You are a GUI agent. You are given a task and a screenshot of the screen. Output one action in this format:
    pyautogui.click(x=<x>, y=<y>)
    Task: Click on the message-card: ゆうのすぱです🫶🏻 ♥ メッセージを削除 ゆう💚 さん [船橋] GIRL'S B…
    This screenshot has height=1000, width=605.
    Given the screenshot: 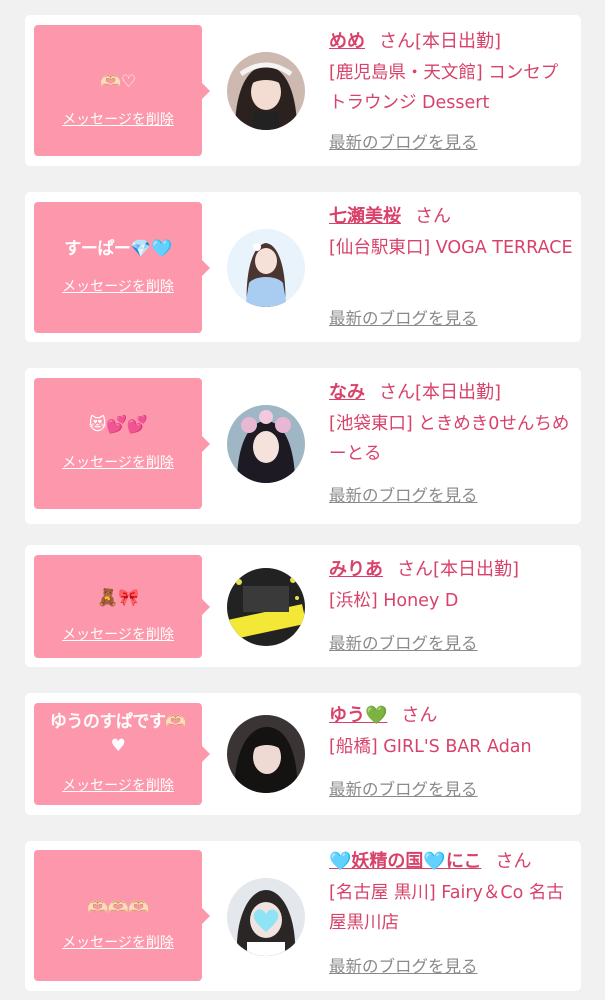 What is the action you would take?
    pyautogui.click(x=303, y=754)
    